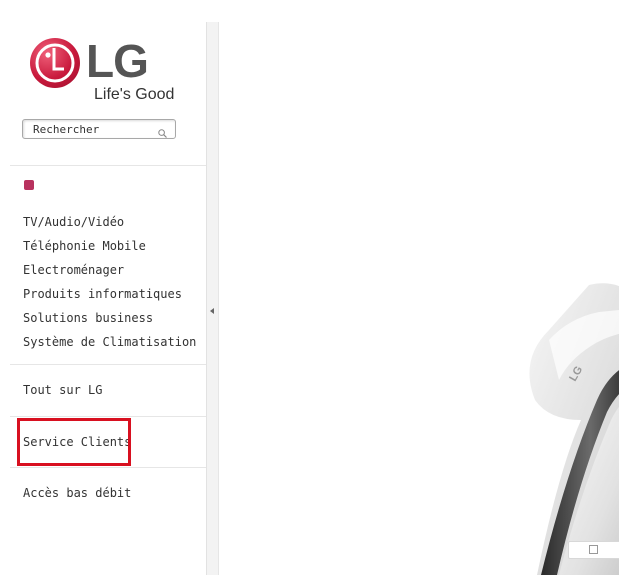 The image size is (619, 575). What do you see at coordinates (134, 94) in the screenshot?
I see `lg-tagline: Life's Good` at bounding box center [134, 94].